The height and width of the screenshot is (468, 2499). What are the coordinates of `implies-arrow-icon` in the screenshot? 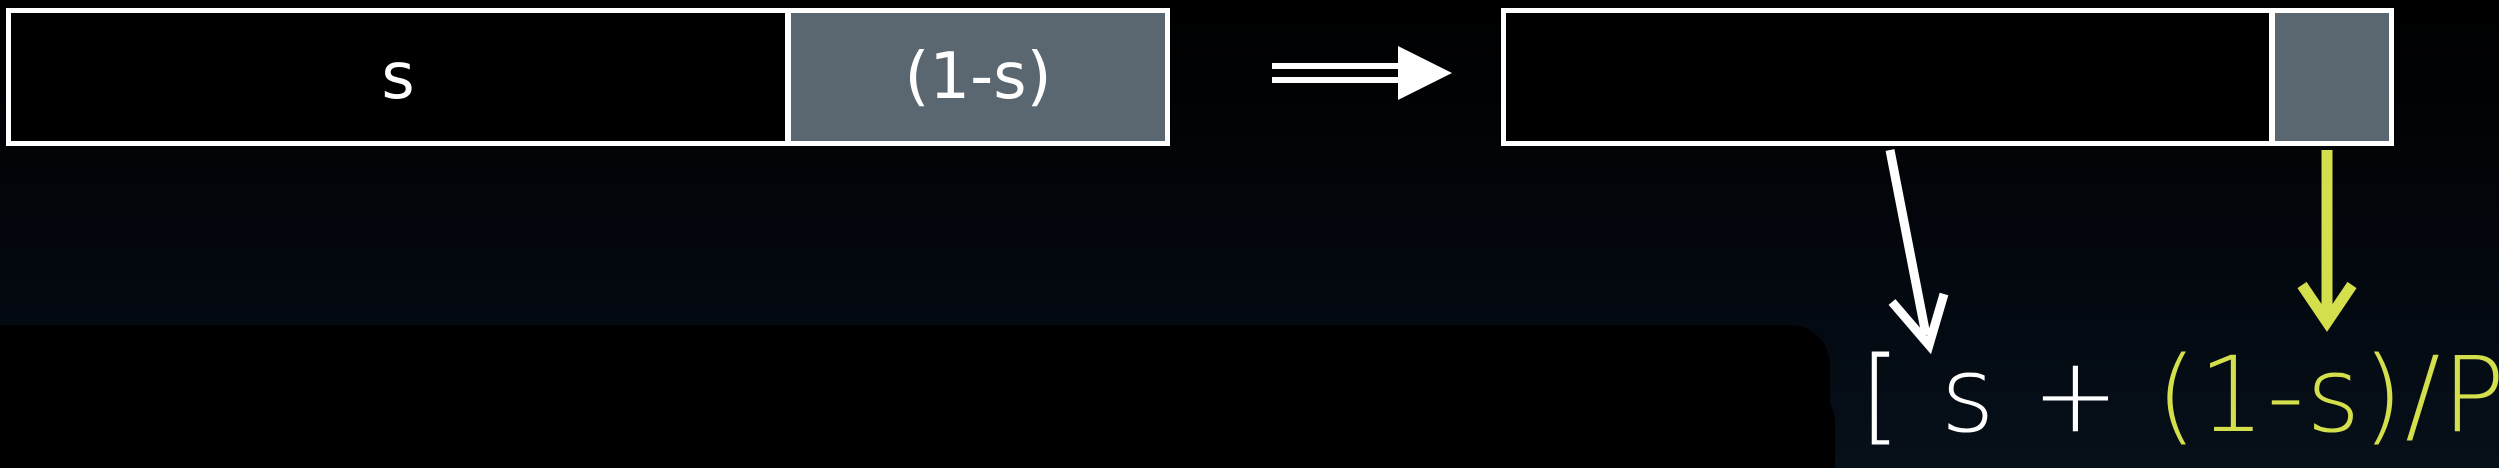 It's located at (1362, 73).